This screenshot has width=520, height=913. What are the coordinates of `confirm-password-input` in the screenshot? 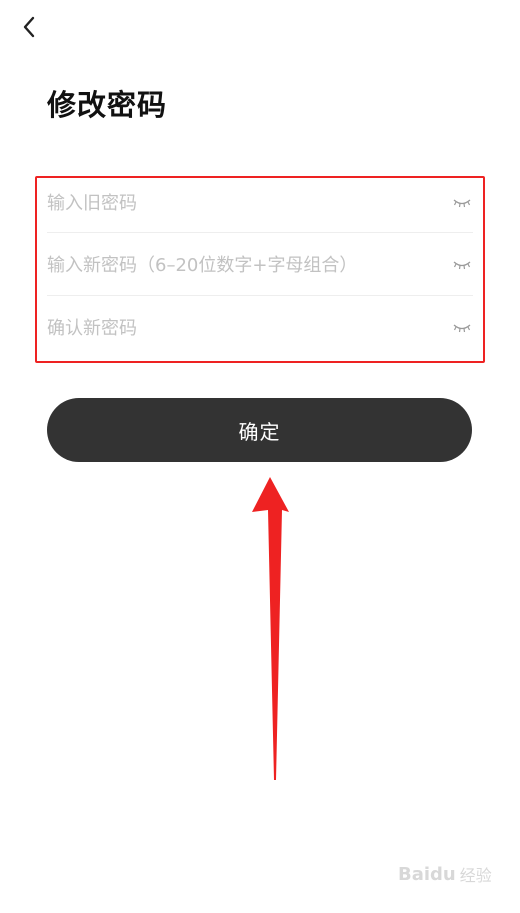 It's located at (249, 328).